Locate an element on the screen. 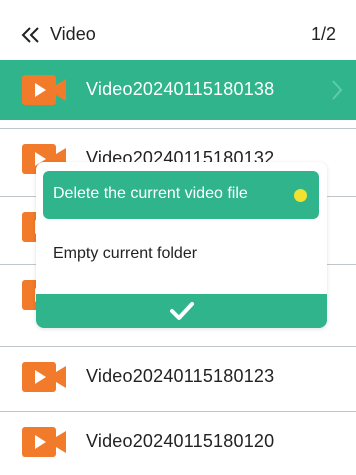 The height and width of the screenshot is (475, 356). list-item-label: Video20240115180120 is located at coordinates (180, 441).